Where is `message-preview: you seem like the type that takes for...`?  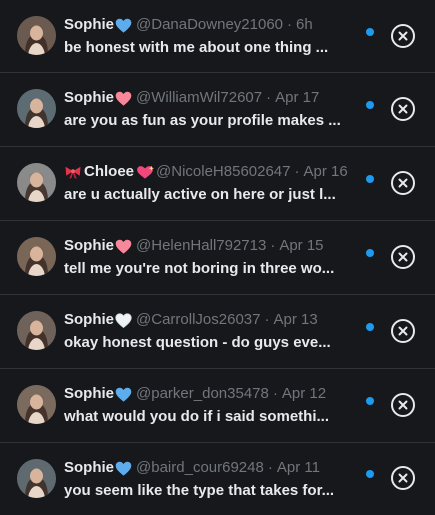
message-preview: you seem like the type that takes for... is located at coordinates (199, 490).